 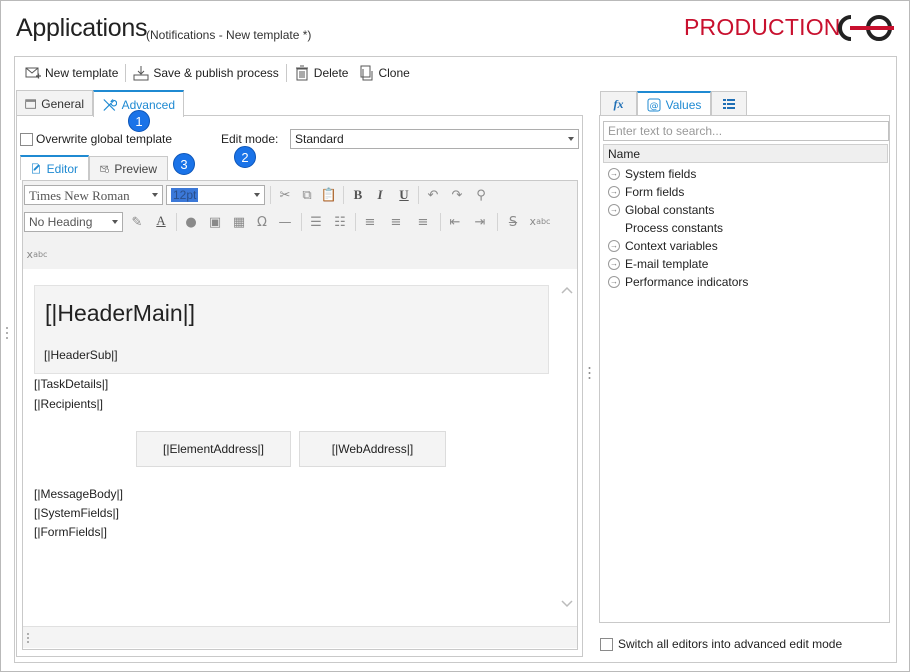 What do you see at coordinates (319, 139) in the screenshot?
I see `edit-mode-value: Standard` at bounding box center [319, 139].